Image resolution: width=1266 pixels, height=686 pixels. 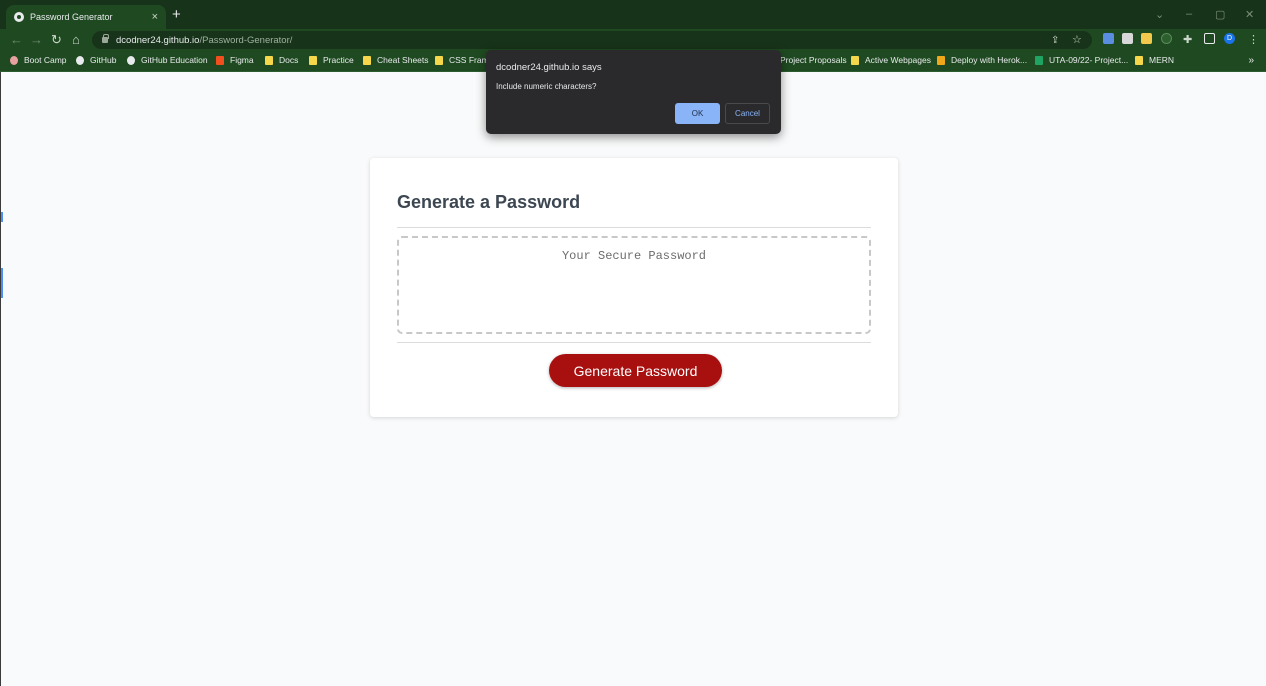 I want to click on bookmark-label: Active Webpages, so click(x=898, y=60).